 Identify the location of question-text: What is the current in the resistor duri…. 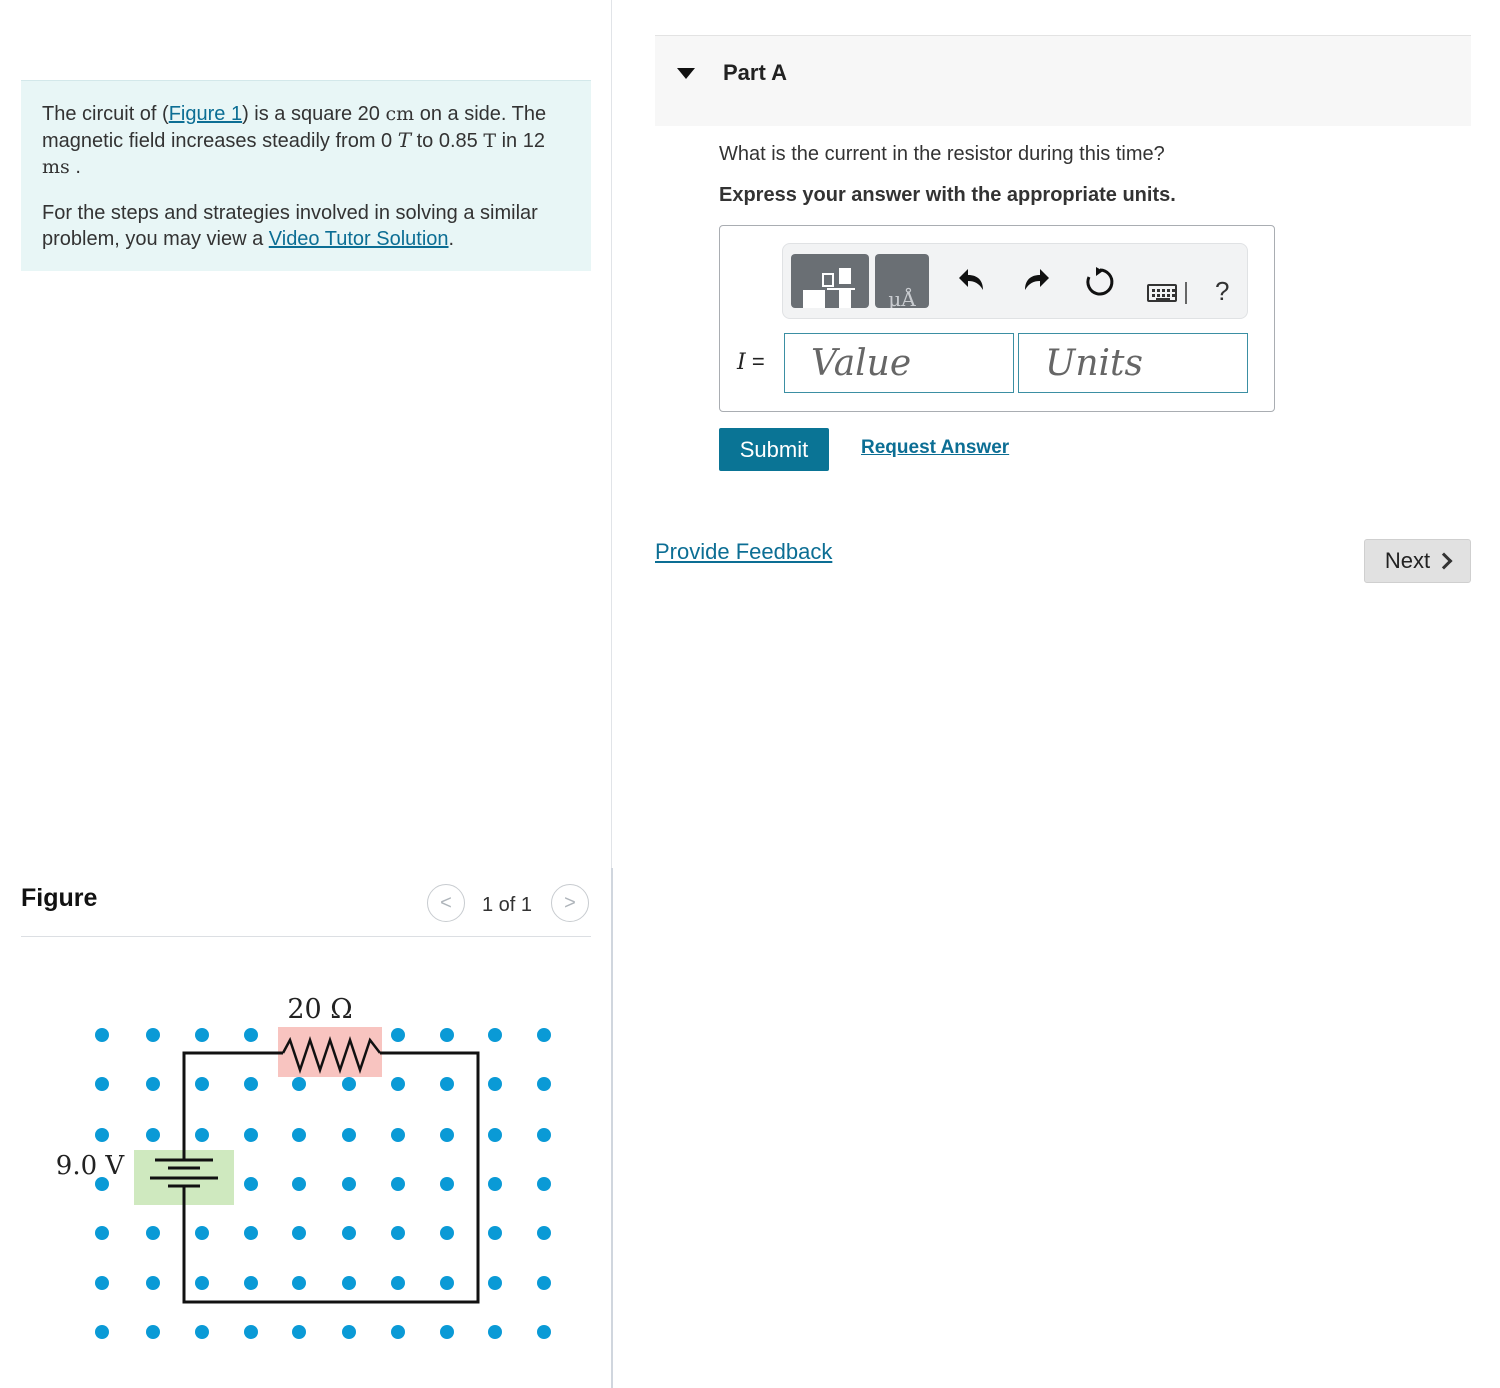
(942, 154).